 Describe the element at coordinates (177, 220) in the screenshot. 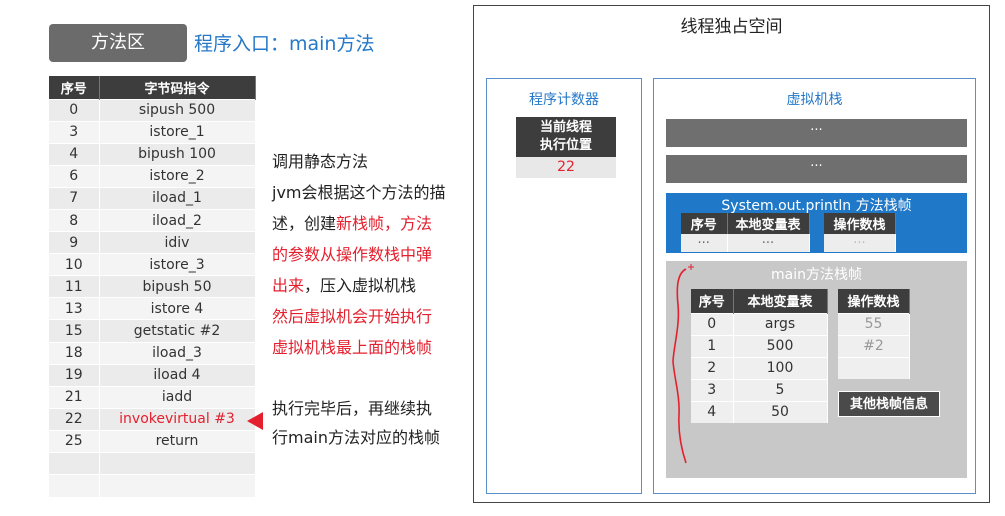

I see `bytecode-instruction-cell: iload_2` at that location.